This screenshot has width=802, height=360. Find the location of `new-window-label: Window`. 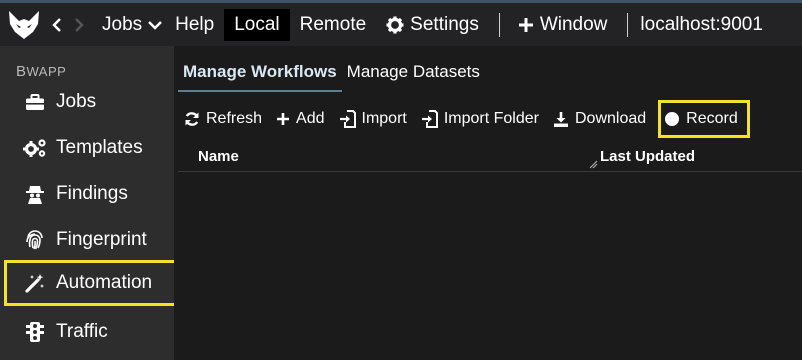

new-window-label: Window is located at coordinates (573, 24).